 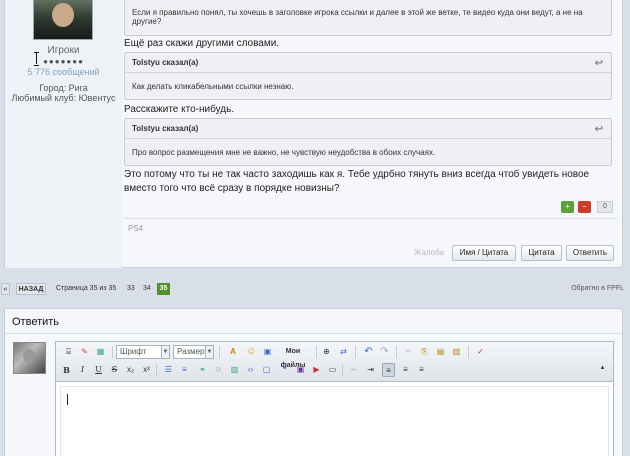 What do you see at coordinates (202, 43) in the screenshot?
I see `post-text: Ещё раз скажи другими словами.` at bounding box center [202, 43].